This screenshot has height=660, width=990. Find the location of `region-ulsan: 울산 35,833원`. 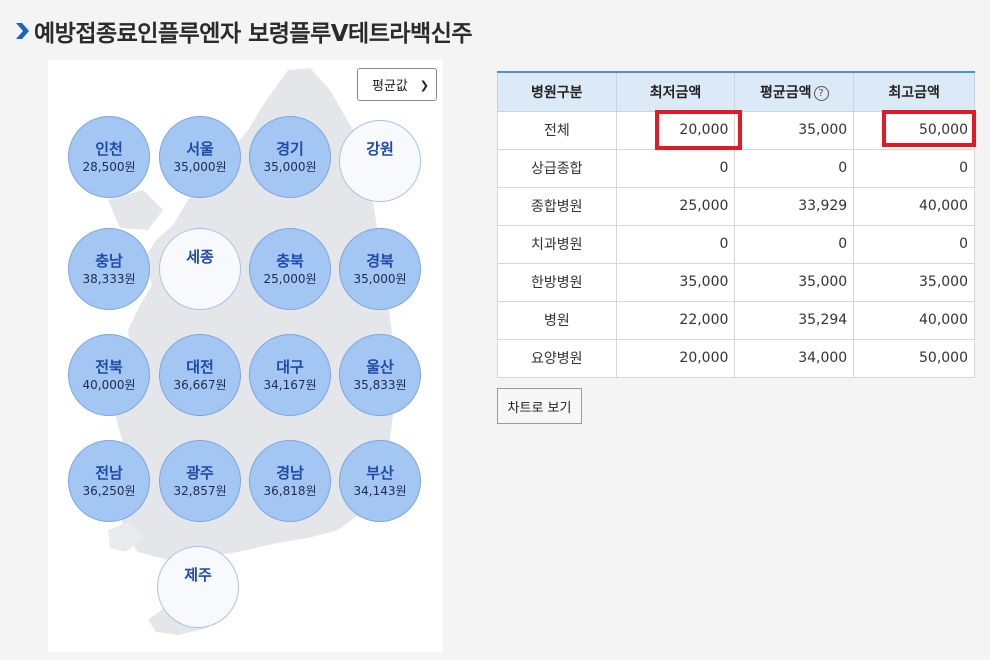

region-ulsan: 울산 35,833원 is located at coordinates (380, 375).